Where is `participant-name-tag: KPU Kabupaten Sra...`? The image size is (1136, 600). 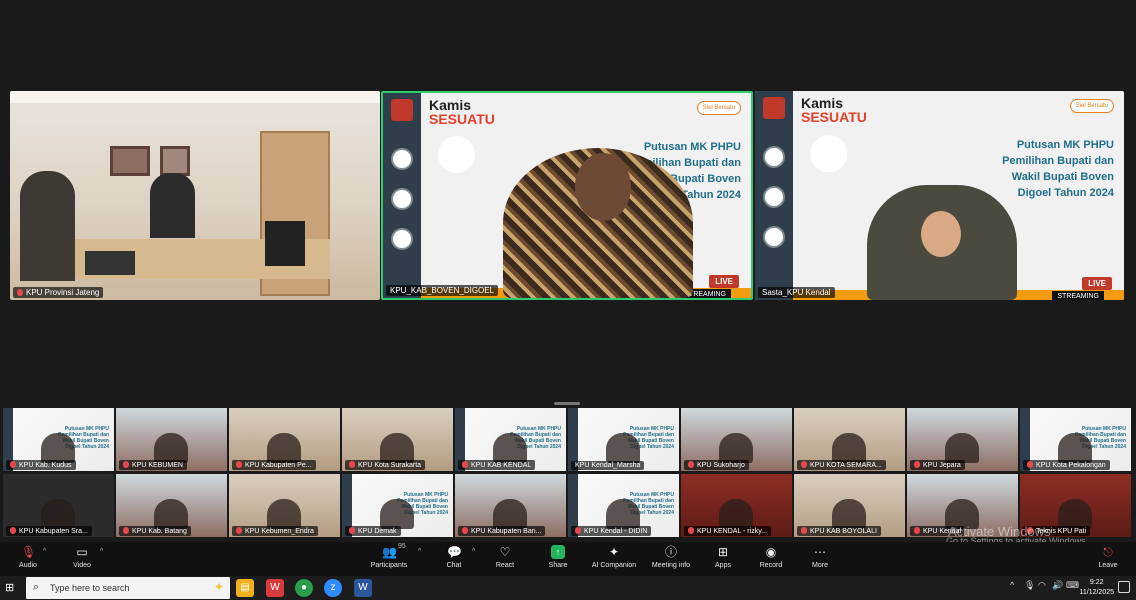 participant-name-tag: KPU Kabupaten Sra... is located at coordinates (49, 531).